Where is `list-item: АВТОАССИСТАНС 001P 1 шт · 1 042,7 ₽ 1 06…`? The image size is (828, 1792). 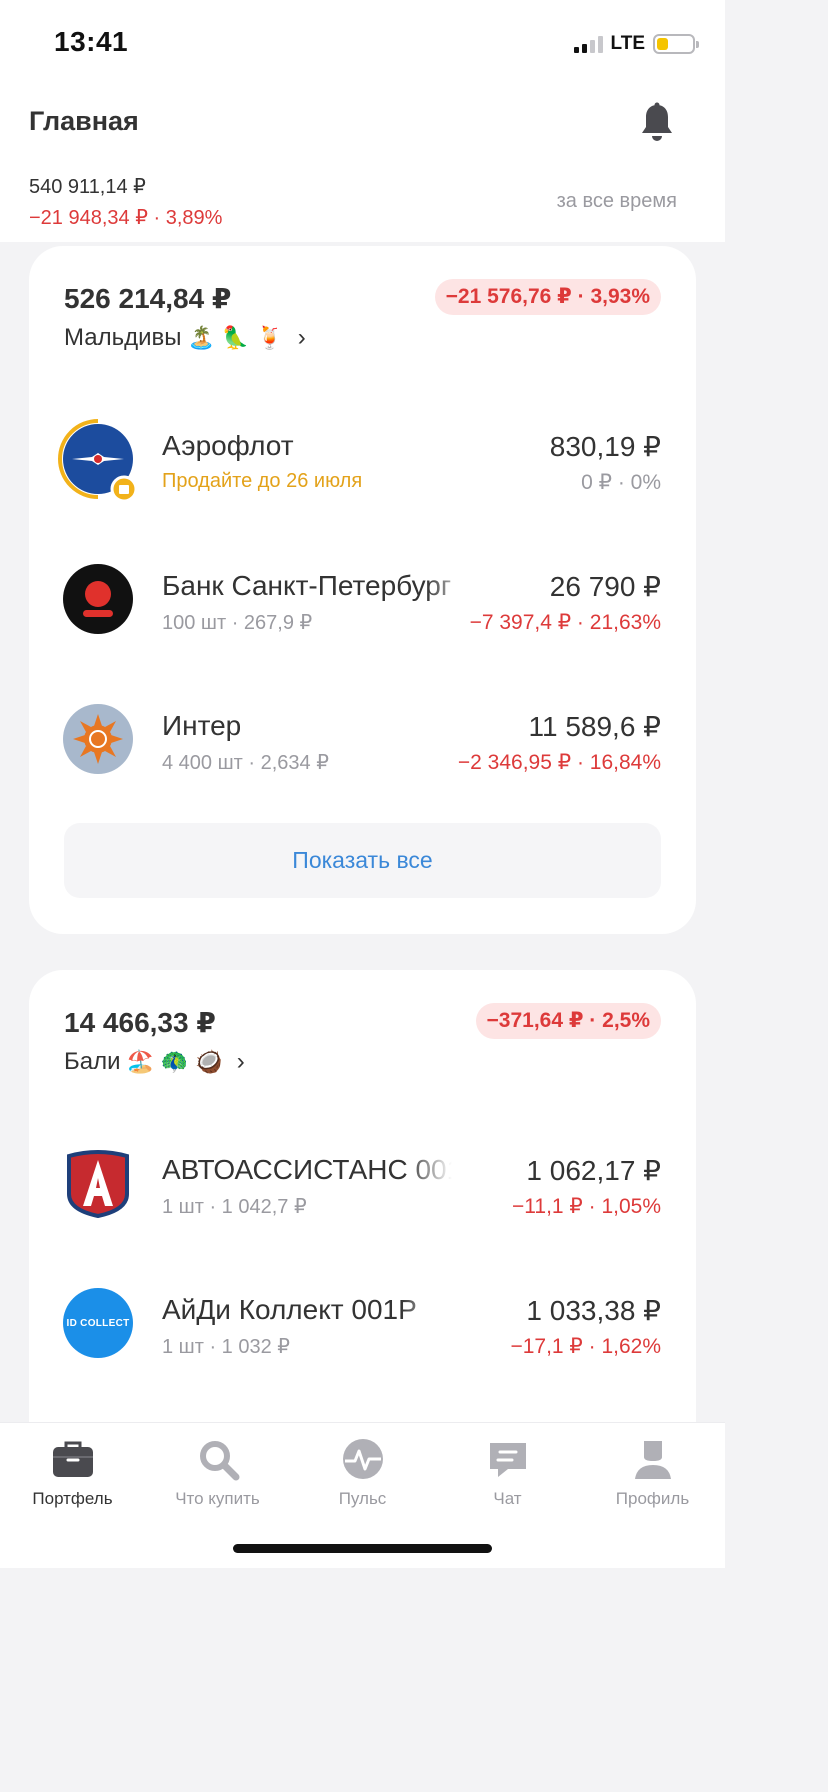
list-item: АВТОАССИСТАНС 001P 1 шт · 1 042,7 ₽ 1 06… is located at coordinates (362, 1183).